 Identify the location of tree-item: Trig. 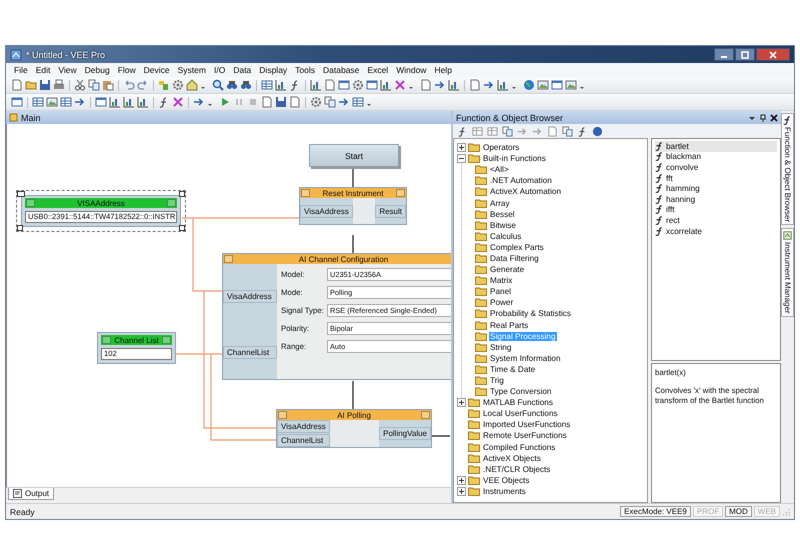
(497, 381).